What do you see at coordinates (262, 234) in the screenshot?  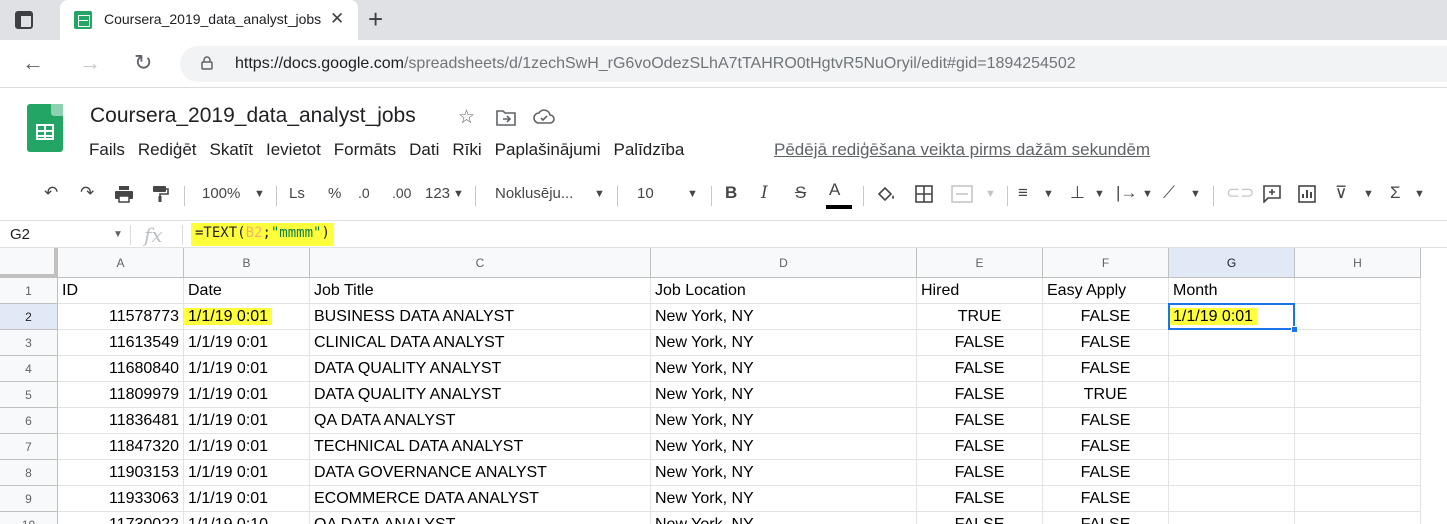 I see `formula-input: =TEXT(B2;"mmmm")` at bounding box center [262, 234].